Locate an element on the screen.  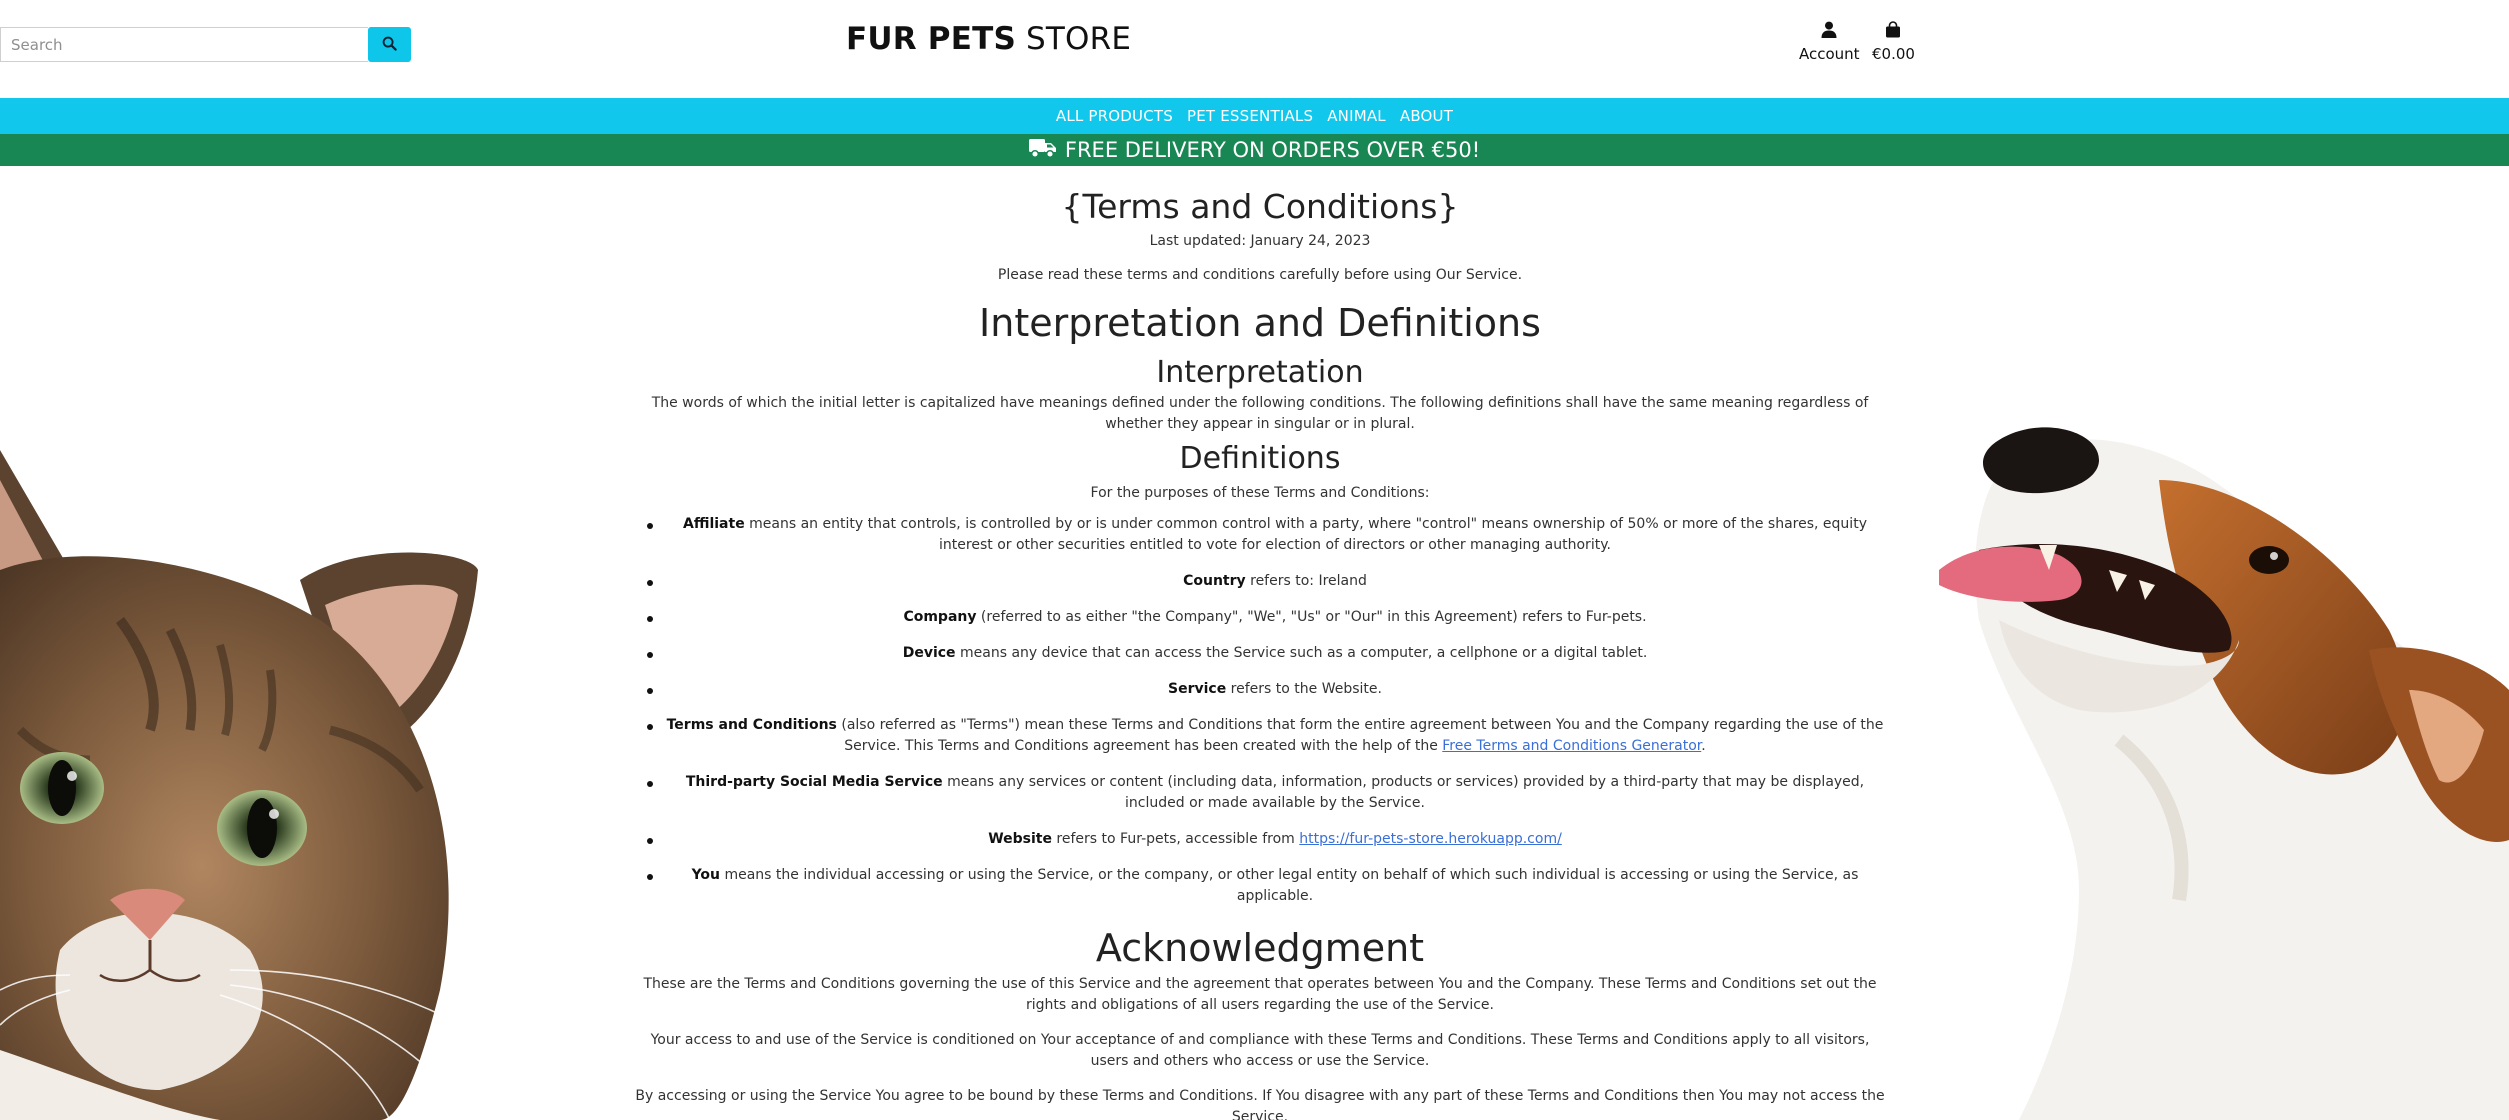
logo-light-text: STORE is located at coordinates (1079, 39).